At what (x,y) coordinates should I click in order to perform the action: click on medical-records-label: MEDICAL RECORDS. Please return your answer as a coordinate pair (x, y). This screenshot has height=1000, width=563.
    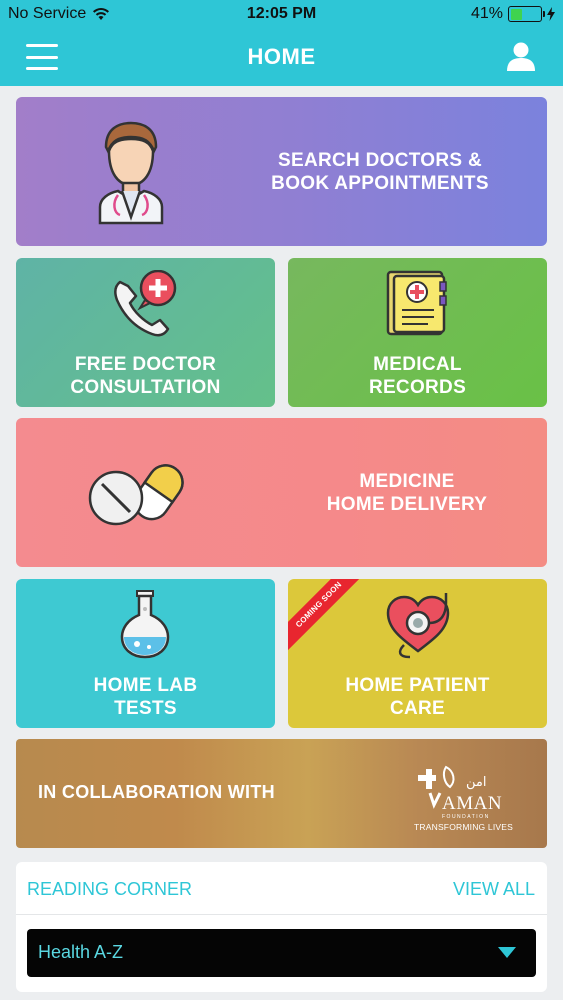
    Looking at the image, I should click on (417, 376).